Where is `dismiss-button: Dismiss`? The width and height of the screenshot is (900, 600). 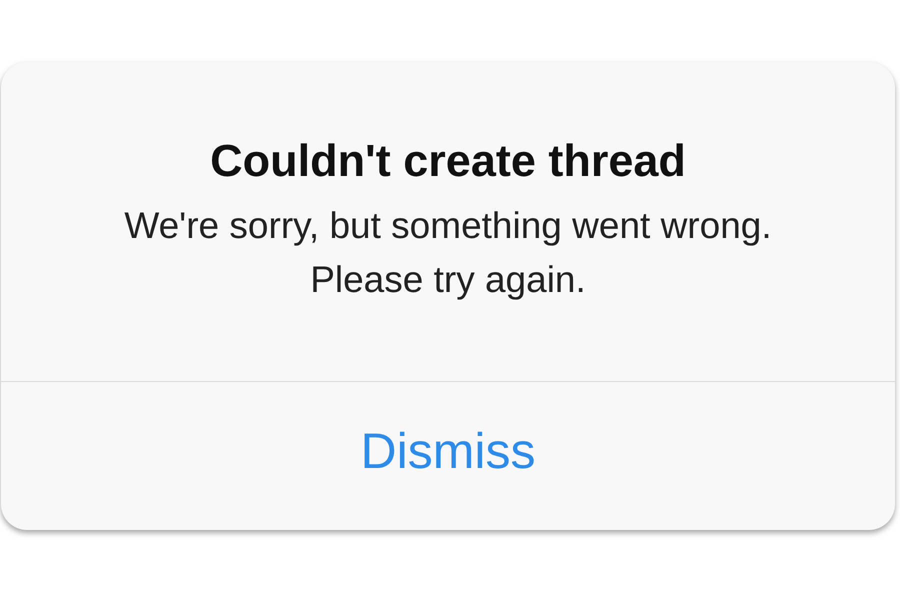
dismiss-button: Dismiss is located at coordinates (448, 451).